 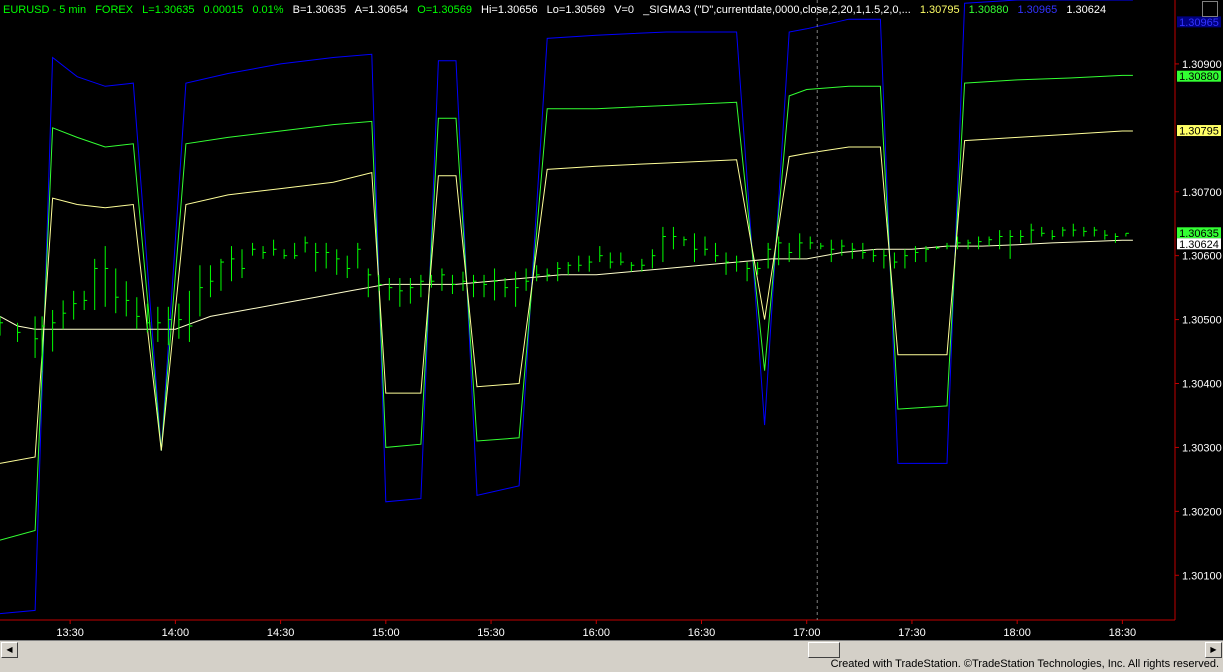 What do you see at coordinates (114, 10) in the screenshot?
I see `market: FOREX` at bounding box center [114, 10].